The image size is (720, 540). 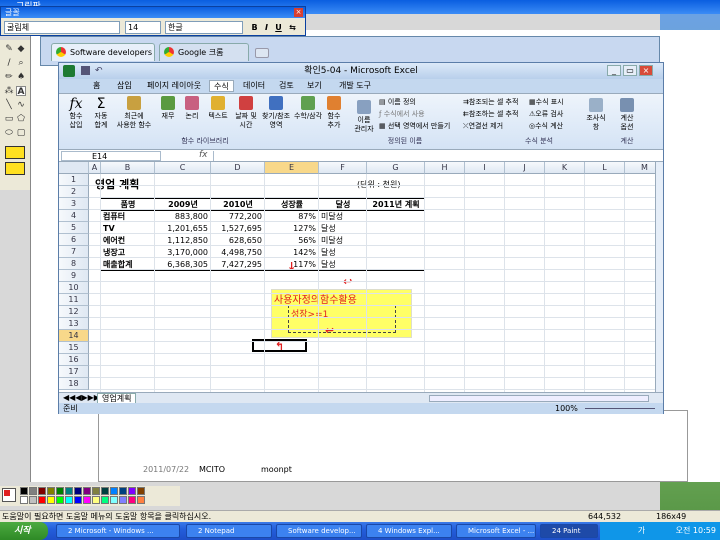 I want to click on column-header-m: M, so click(x=640, y=168).